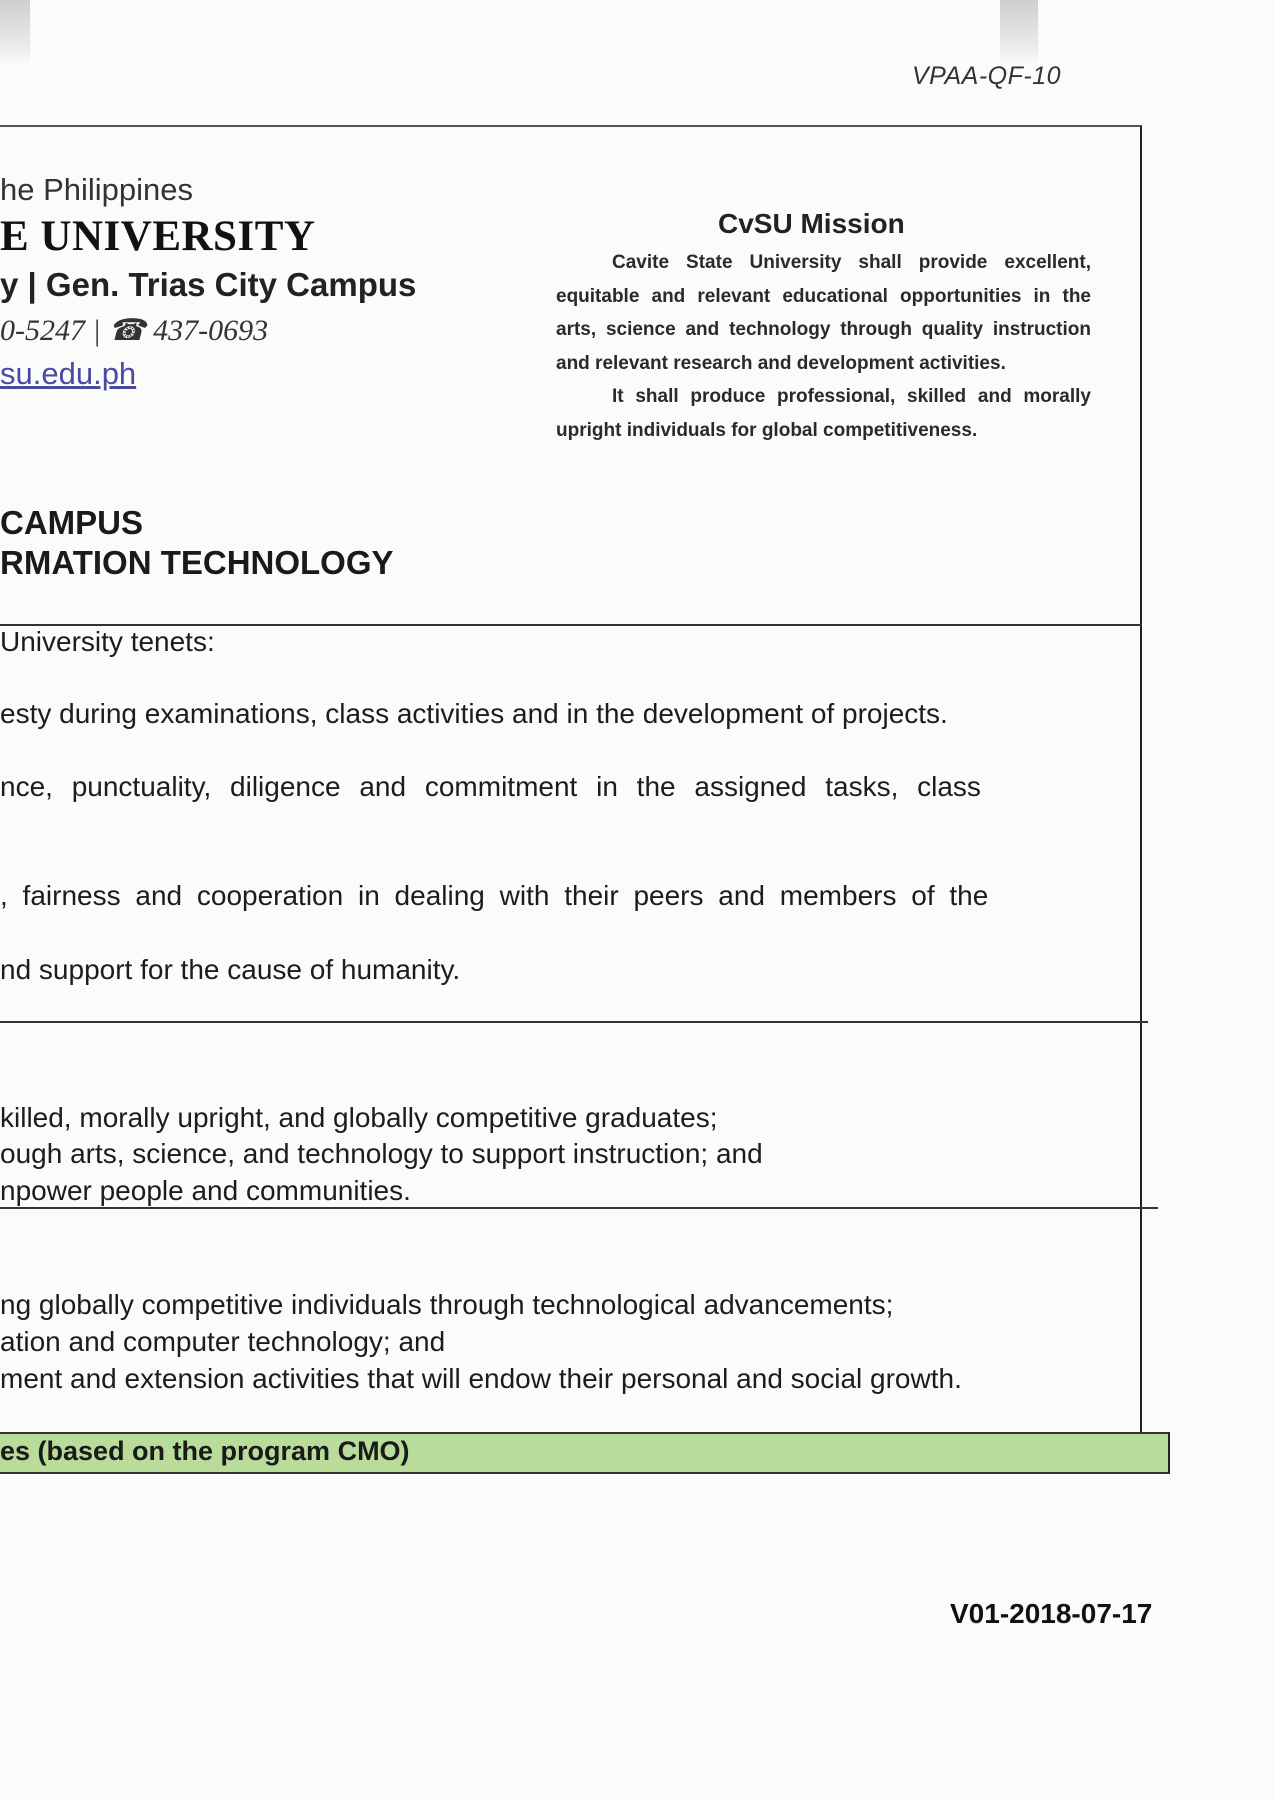  Describe the element at coordinates (72, 522) in the screenshot. I see `header-campus-label: CAMPUS` at that location.